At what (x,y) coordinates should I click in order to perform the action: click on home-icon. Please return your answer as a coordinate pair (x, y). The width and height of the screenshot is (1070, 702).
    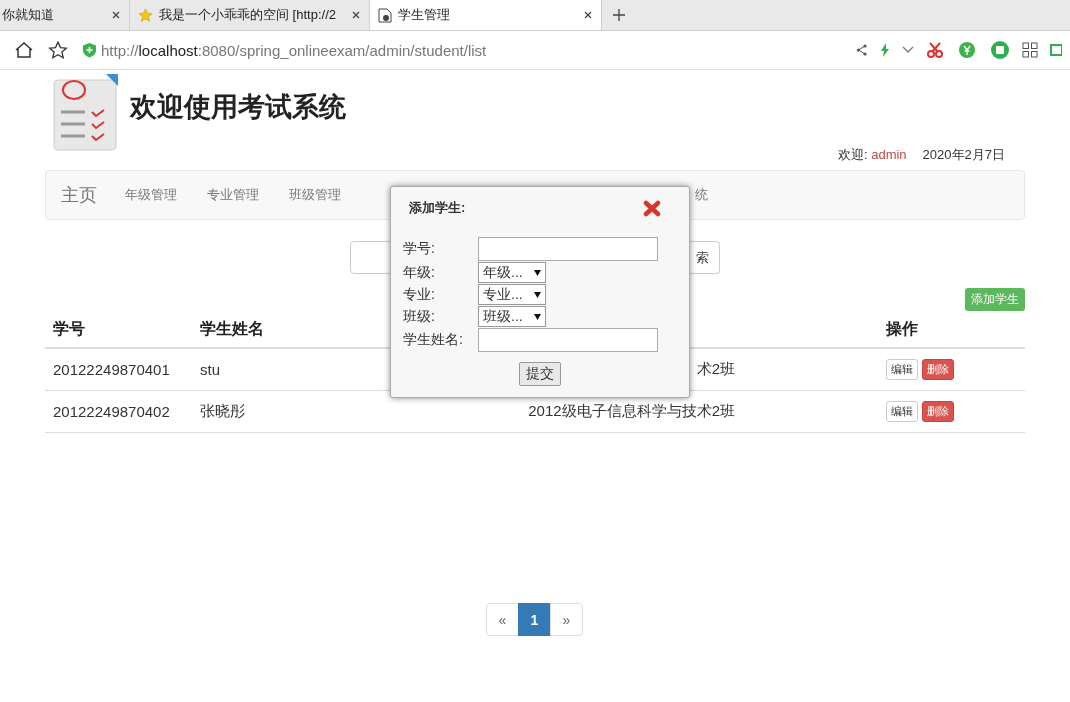
    Looking at the image, I should click on (24, 50).